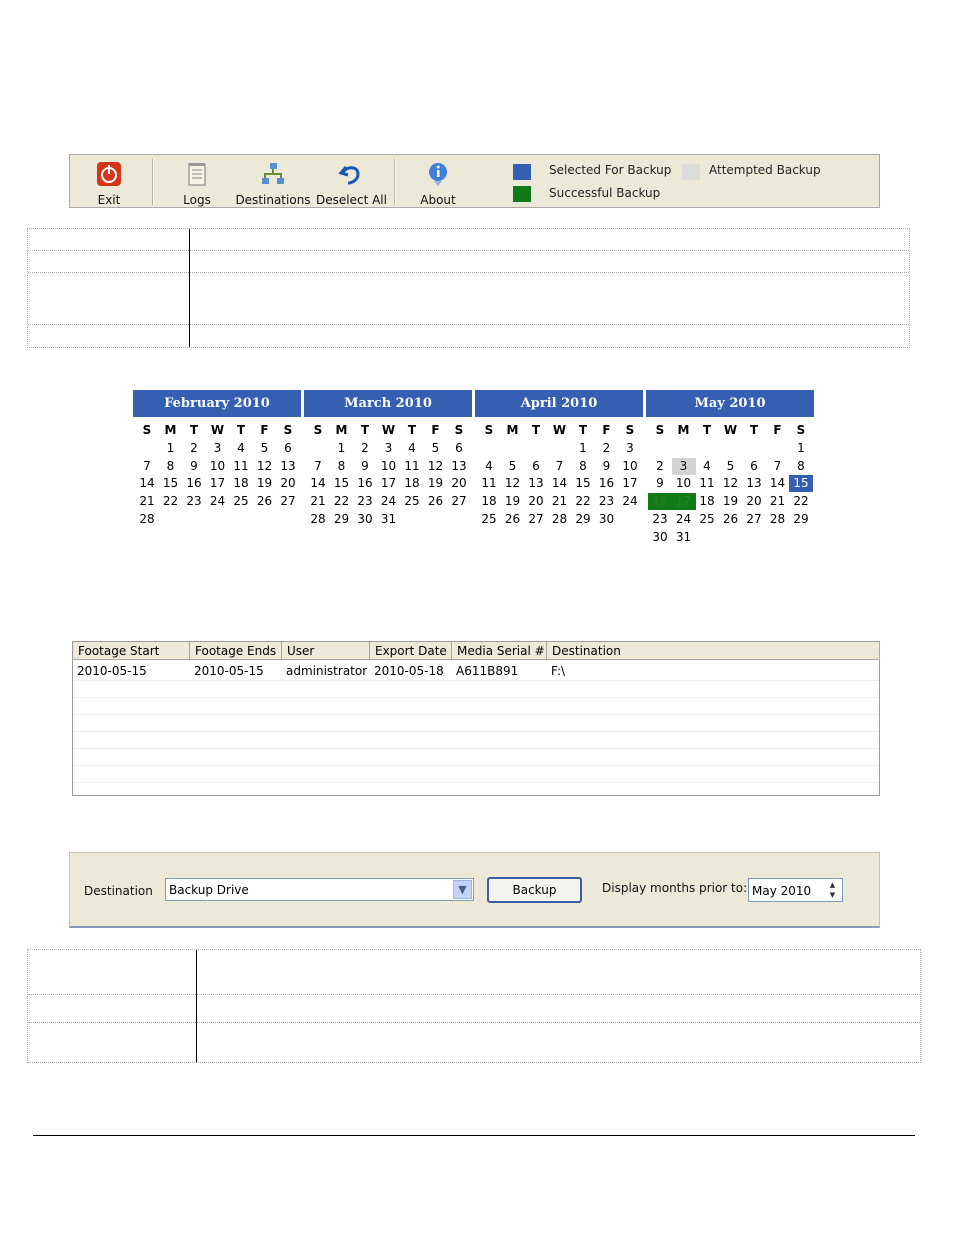  Describe the element at coordinates (713, 651) in the screenshot. I see `column-header: Destination` at that location.